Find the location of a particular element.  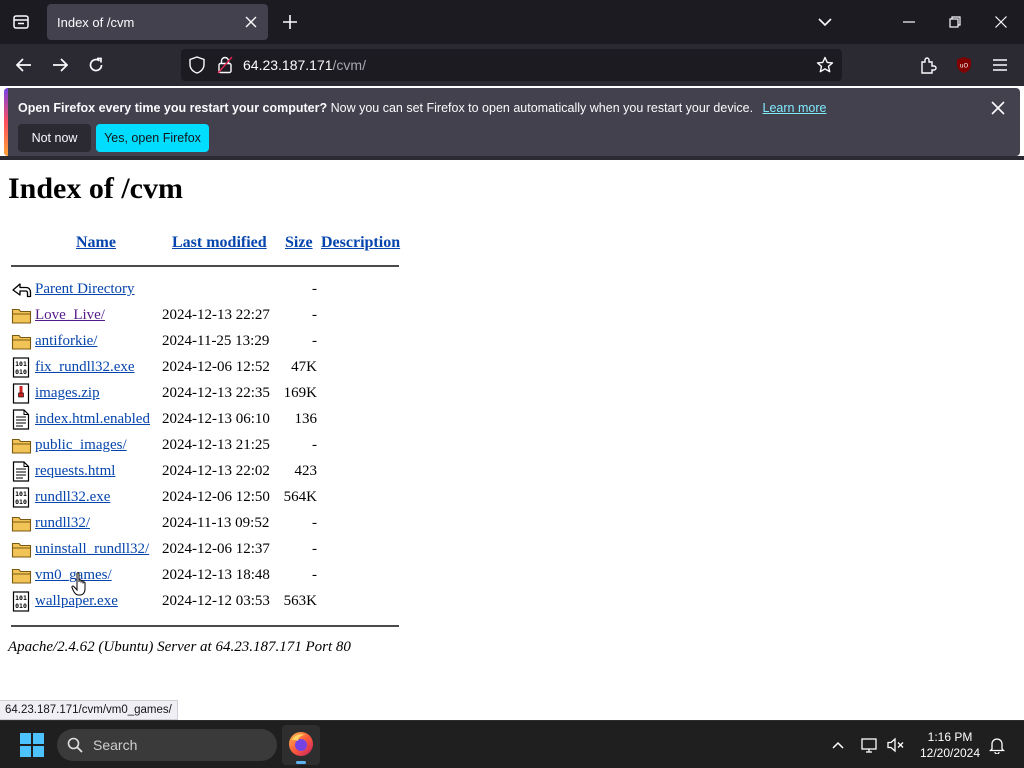

reload-icon is located at coordinates (96, 64).